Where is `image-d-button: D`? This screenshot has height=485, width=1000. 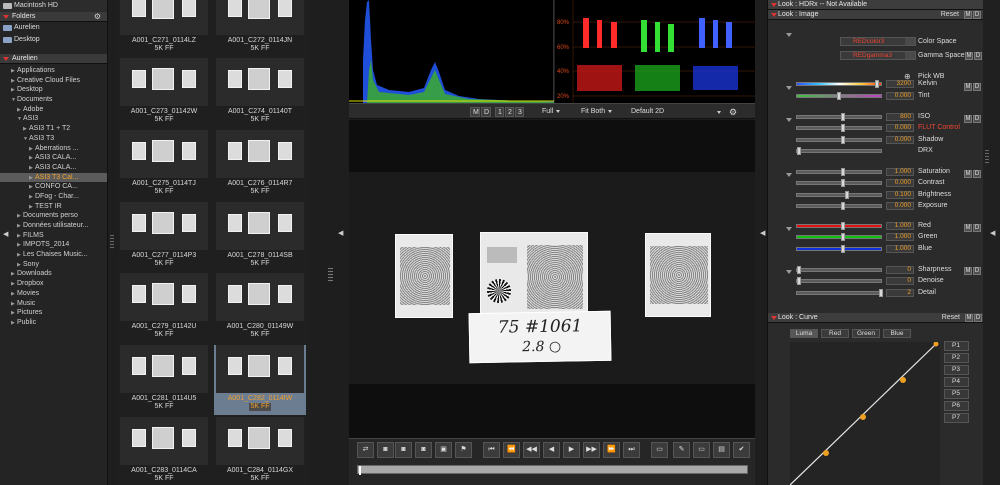 image-d-button: D is located at coordinates (977, 15).